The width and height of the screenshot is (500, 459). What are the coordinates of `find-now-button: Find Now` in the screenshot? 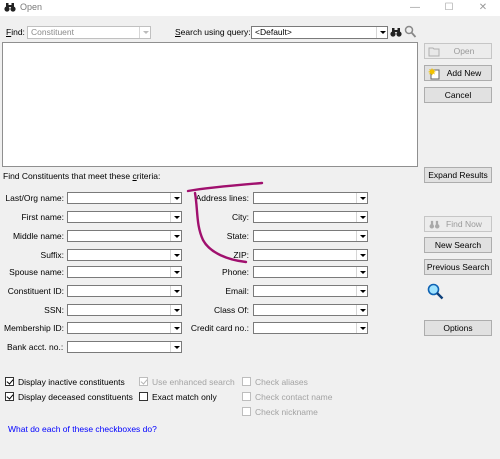 It's located at (458, 224).